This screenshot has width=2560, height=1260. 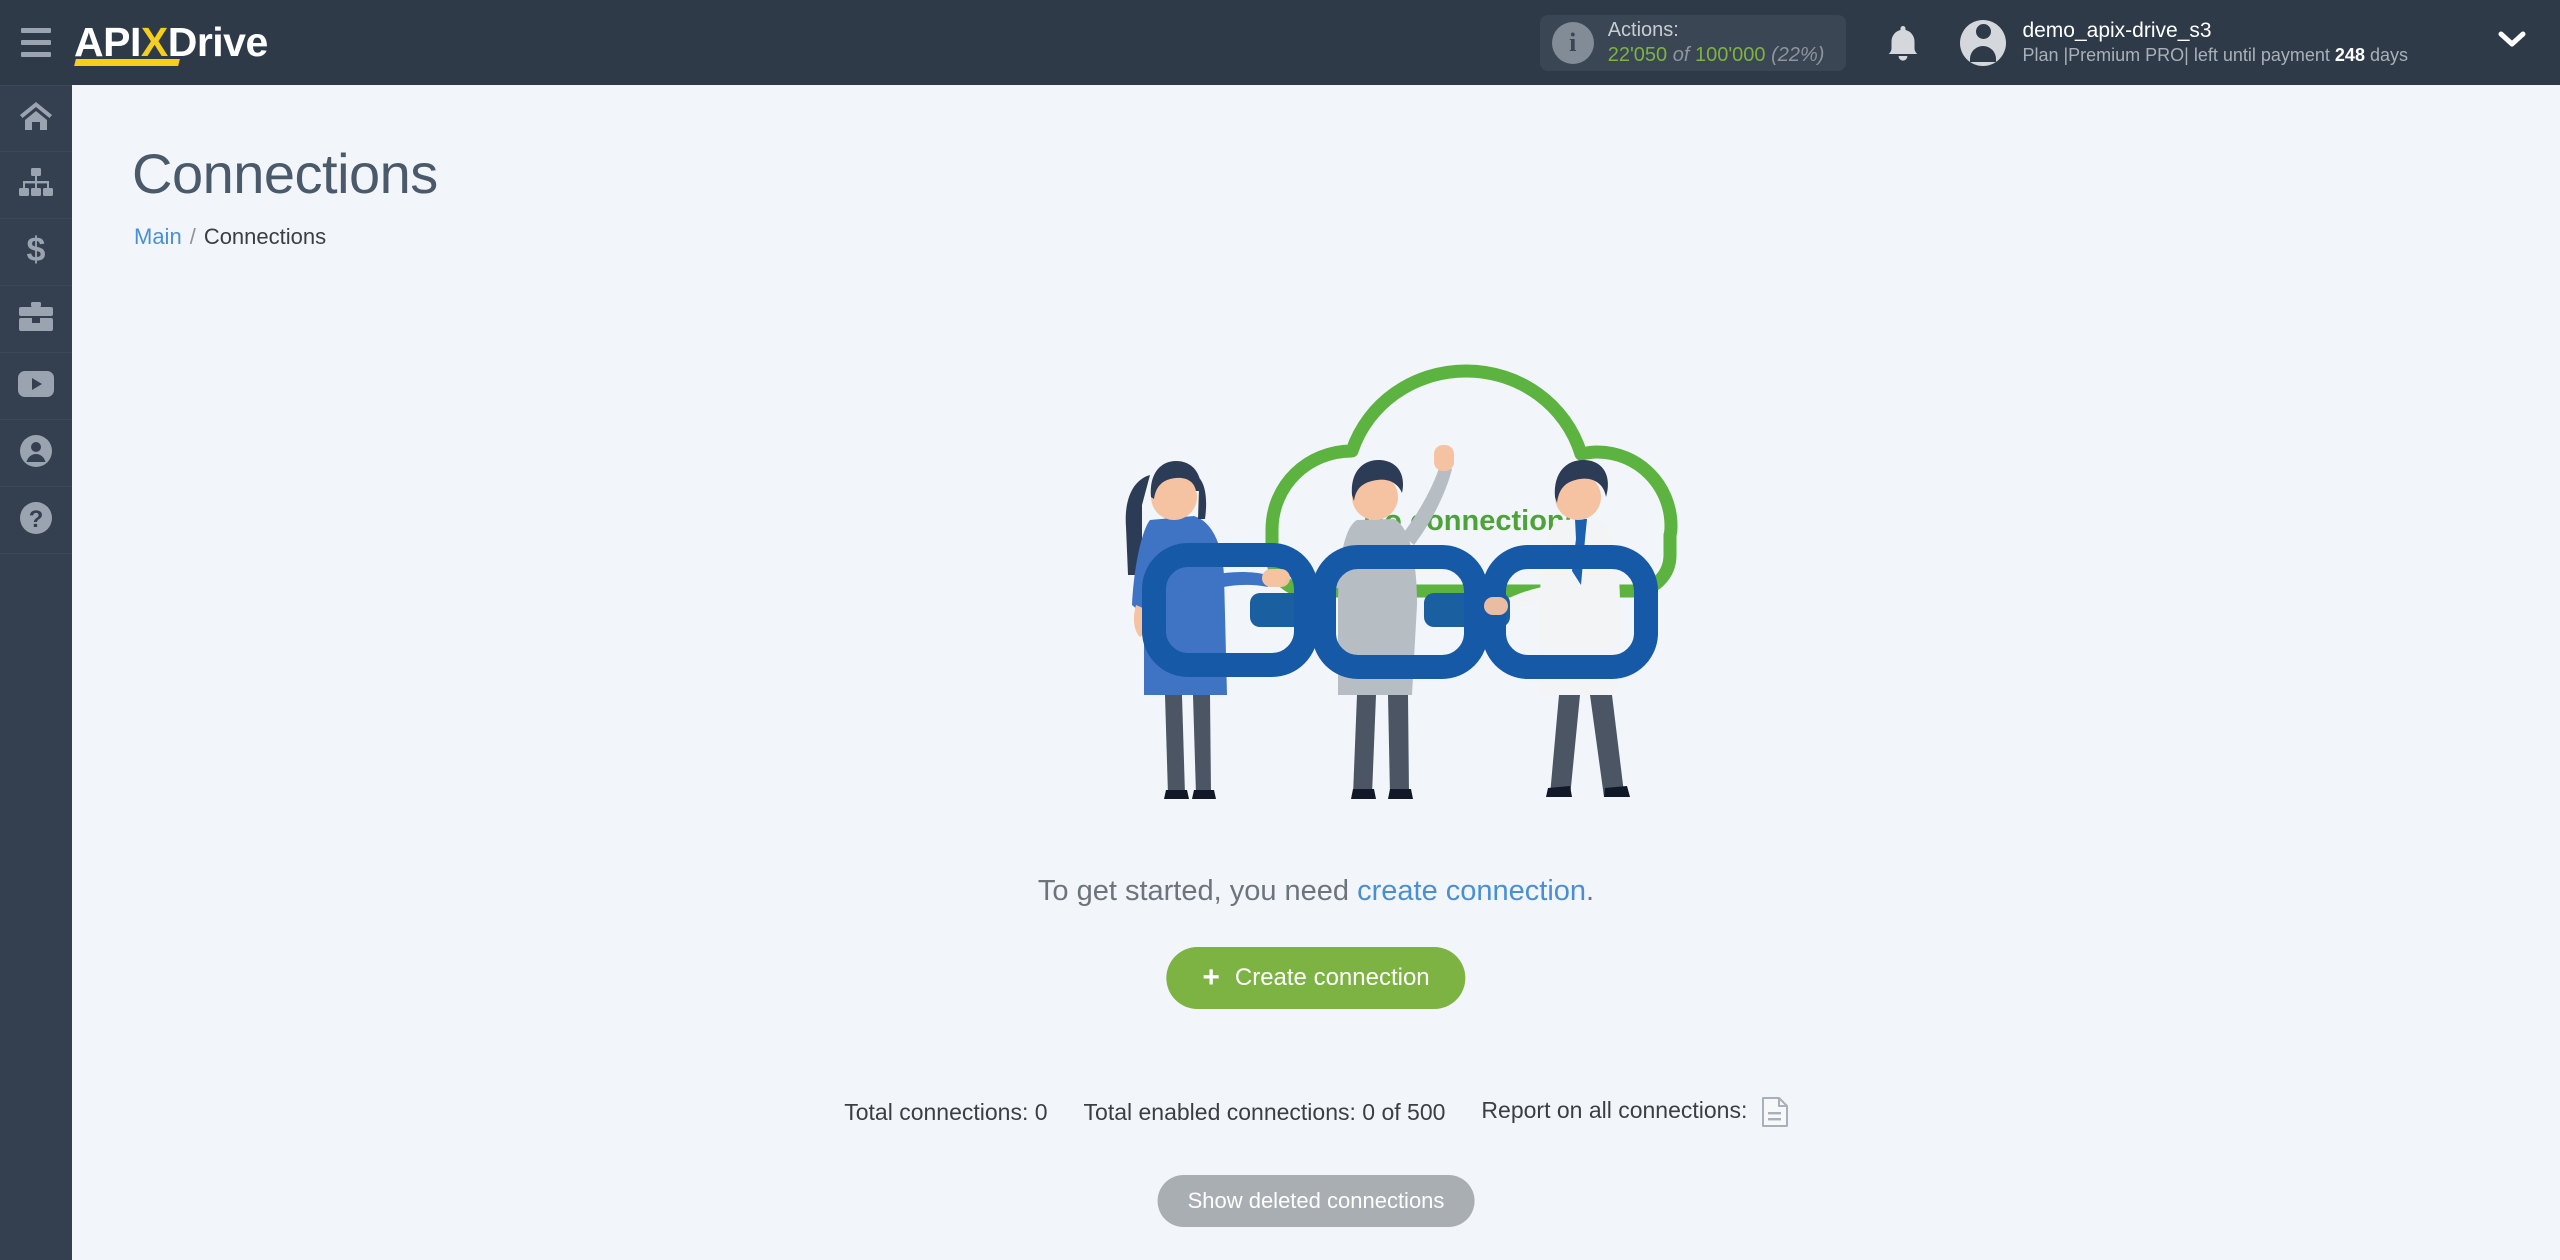 I want to click on create-connection-link: create connection, so click(x=1471, y=891).